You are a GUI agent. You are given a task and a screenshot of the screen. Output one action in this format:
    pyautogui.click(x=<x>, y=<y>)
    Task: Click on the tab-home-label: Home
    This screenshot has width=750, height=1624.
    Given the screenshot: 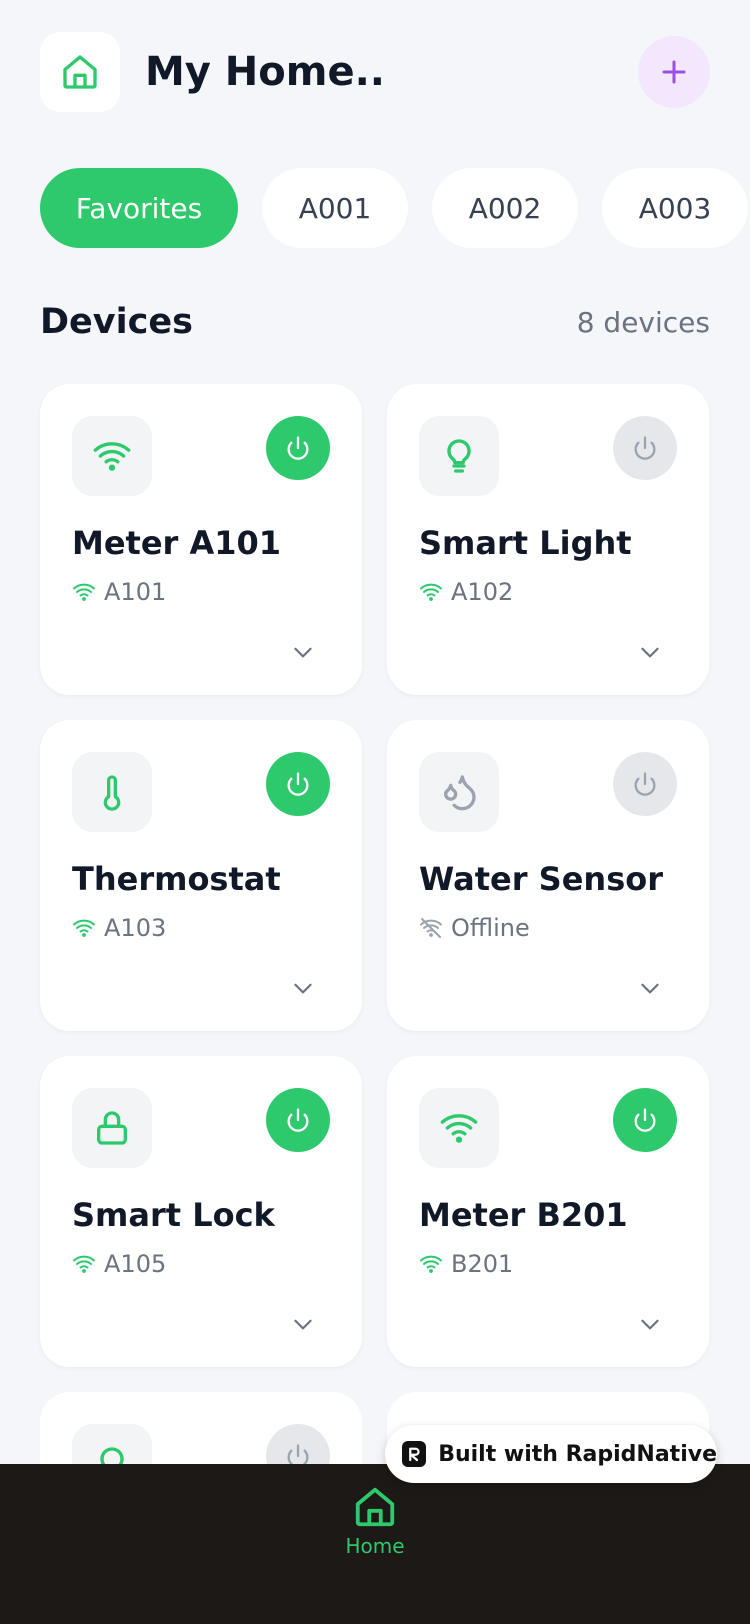 What is the action you would take?
    pyautogui.click(x=375, y=1546)
    